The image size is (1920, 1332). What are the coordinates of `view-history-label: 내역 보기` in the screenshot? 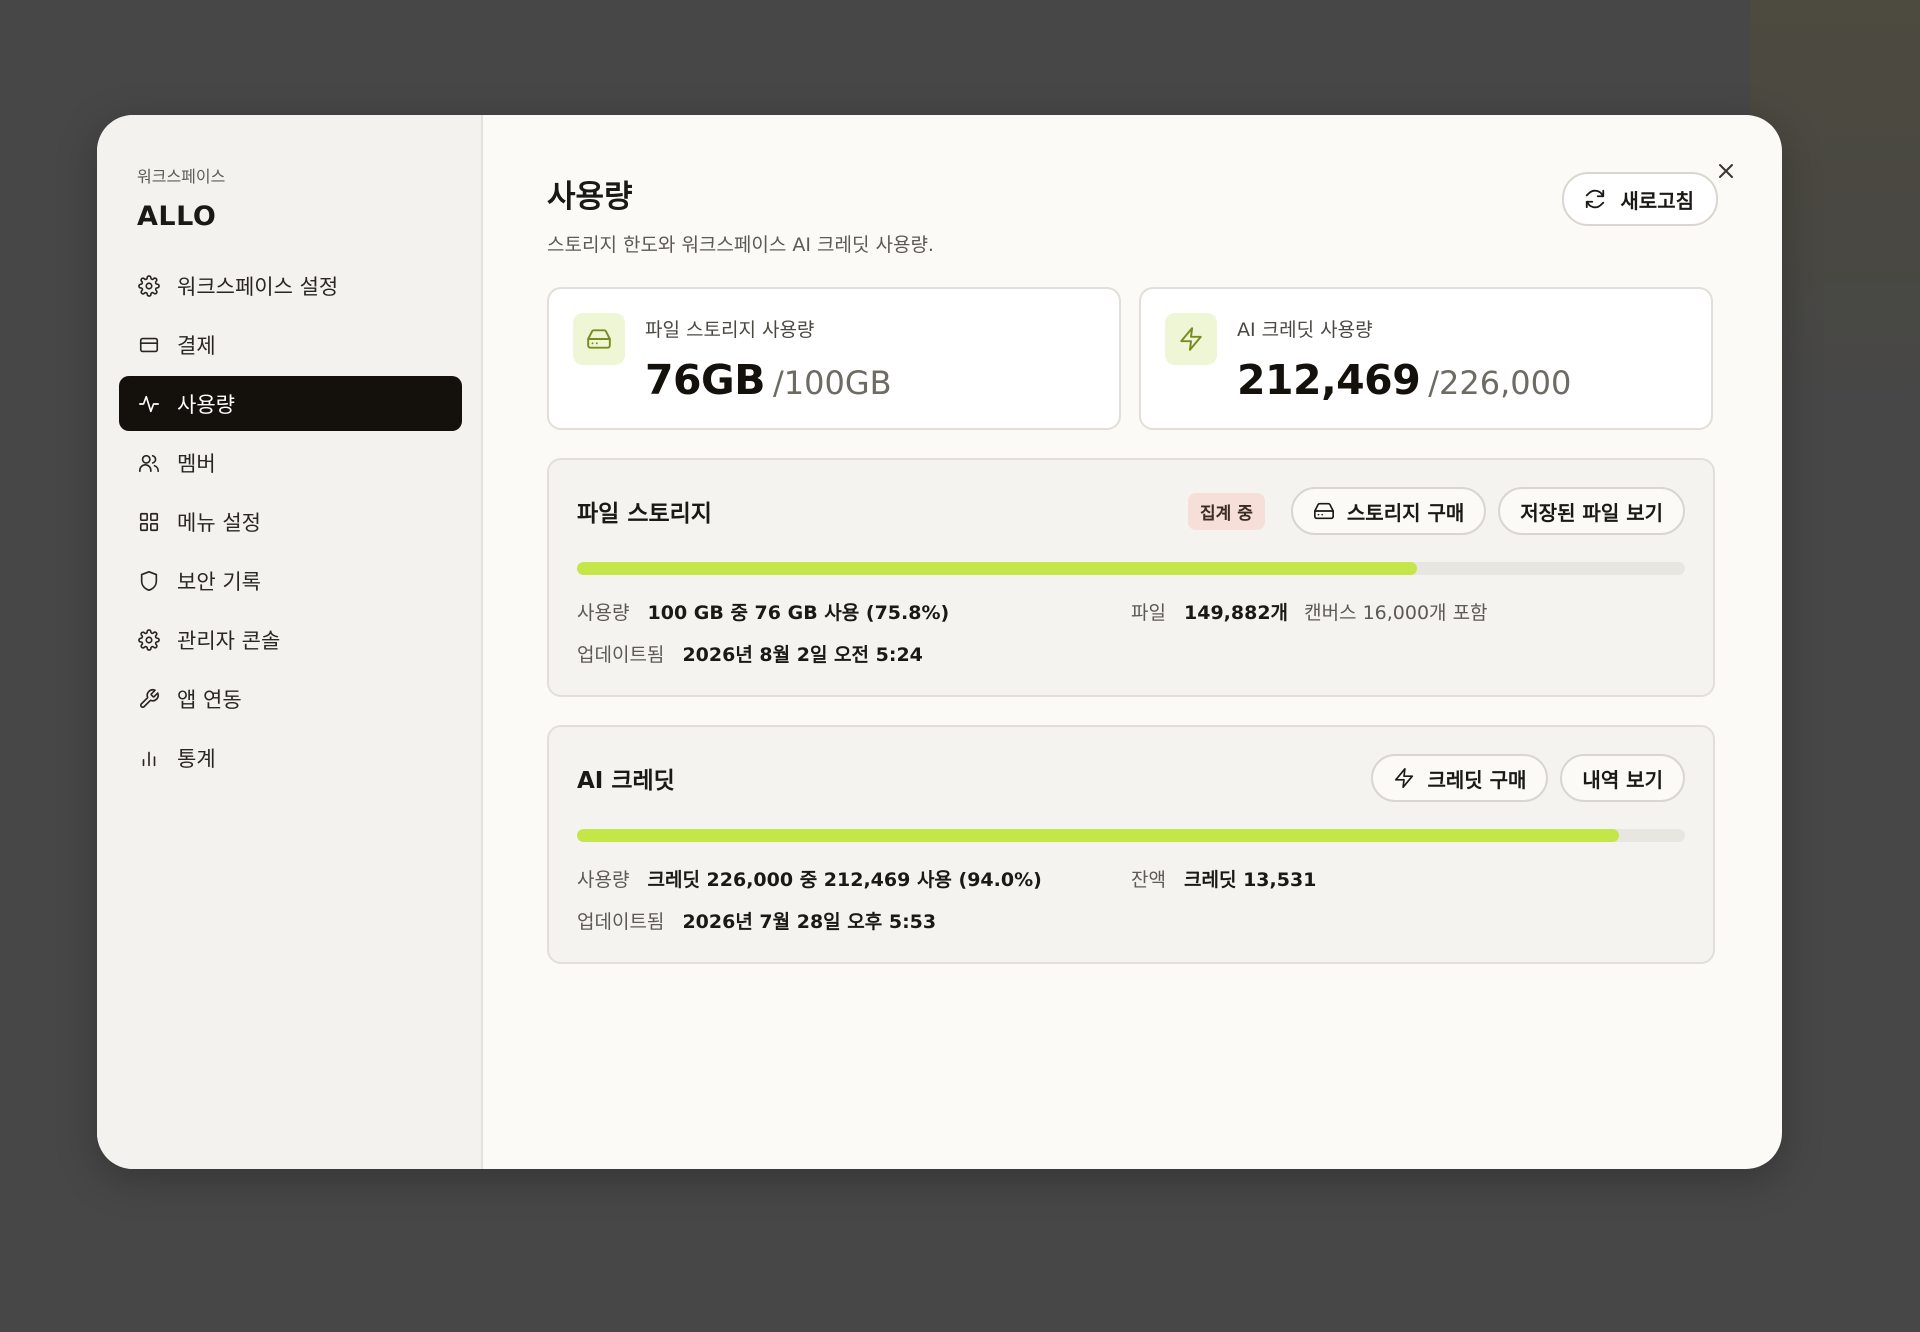 It's located at (1622, 779).